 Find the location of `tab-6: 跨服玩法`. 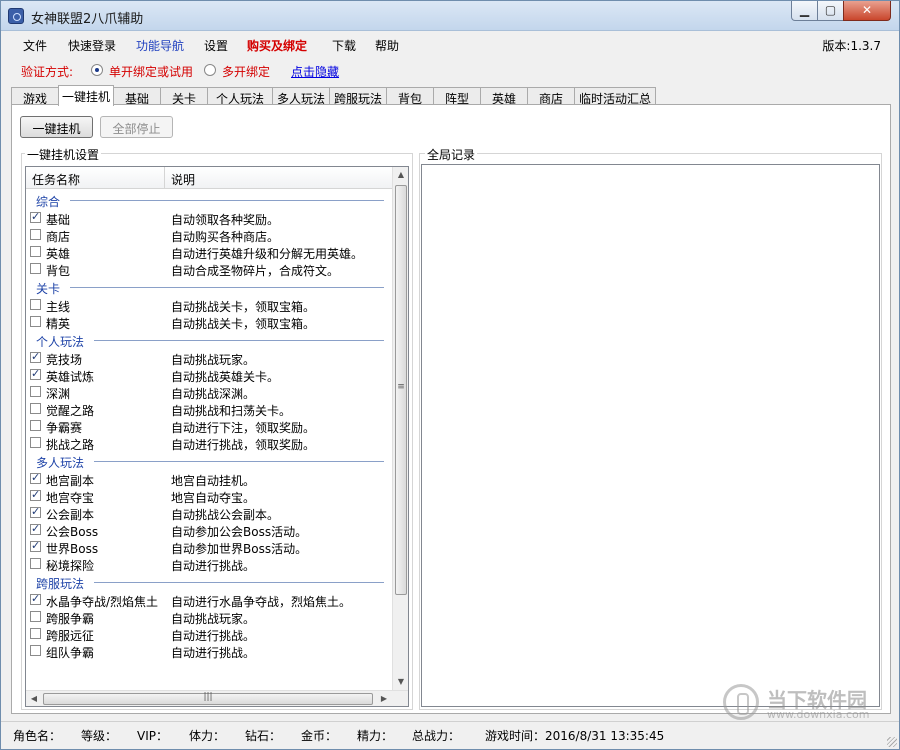

tab-6: 跨服玩法 is located at coordinates (358, 96).